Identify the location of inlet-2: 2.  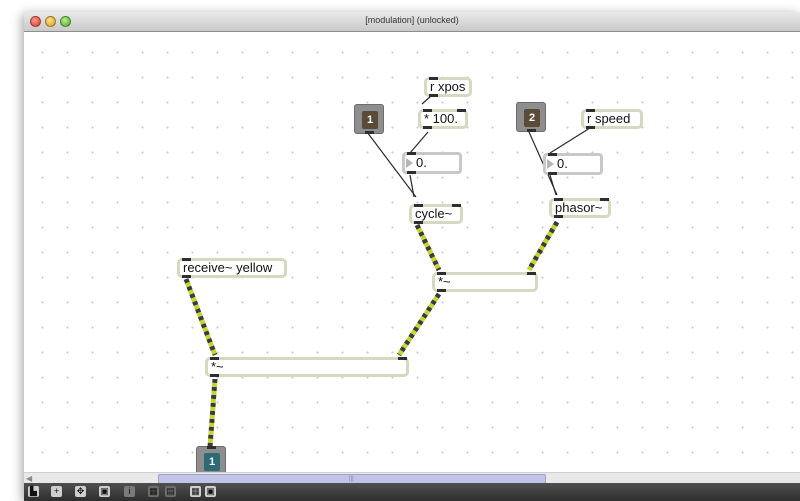
(531, 117).